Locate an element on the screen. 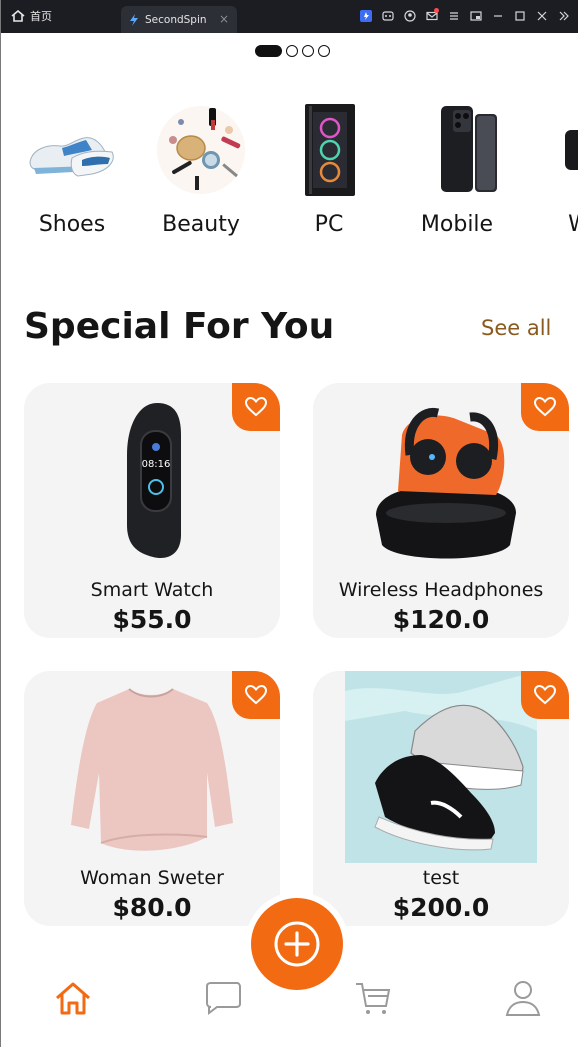  shoe-image is located at coordinates (71, 157).